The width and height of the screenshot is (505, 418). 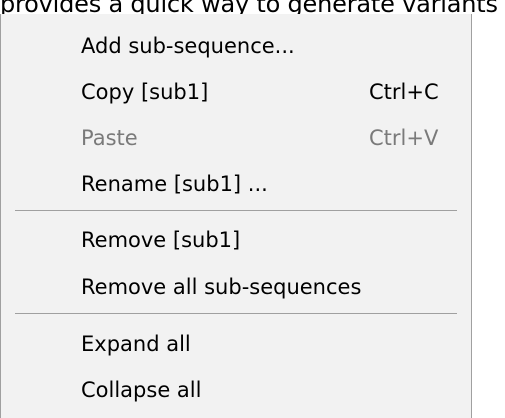 I want to click on menu-item-collapse-all: Collapse all, so click(x=276, y=390).